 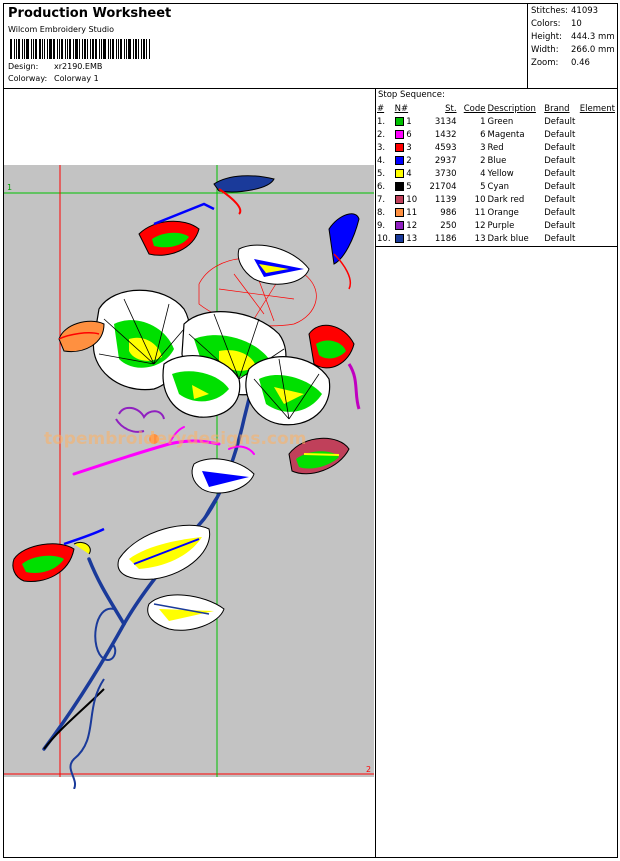 What do you see at coordinates (381, 108) in the screenshot?
I see `col-index: #` at bounding box center [381, 108].